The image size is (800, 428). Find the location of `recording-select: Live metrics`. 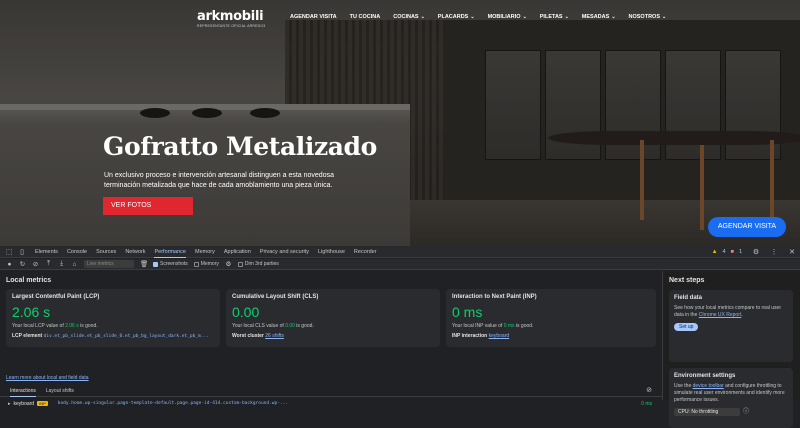

recording-select: Live metrics is located at coordinates (109, 264).